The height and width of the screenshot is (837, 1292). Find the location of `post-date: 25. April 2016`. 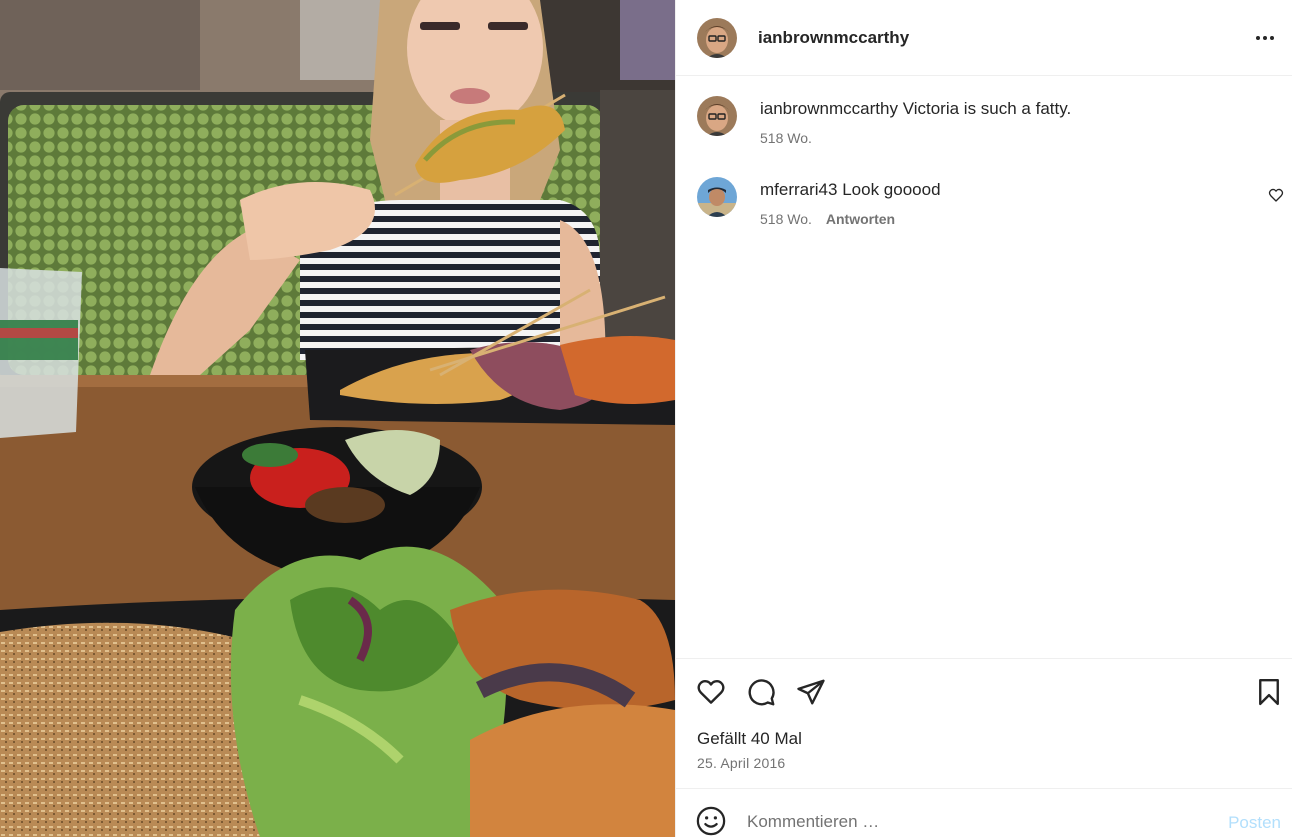

post-date: 25. April 2016 is located at coordinates (741, 763).